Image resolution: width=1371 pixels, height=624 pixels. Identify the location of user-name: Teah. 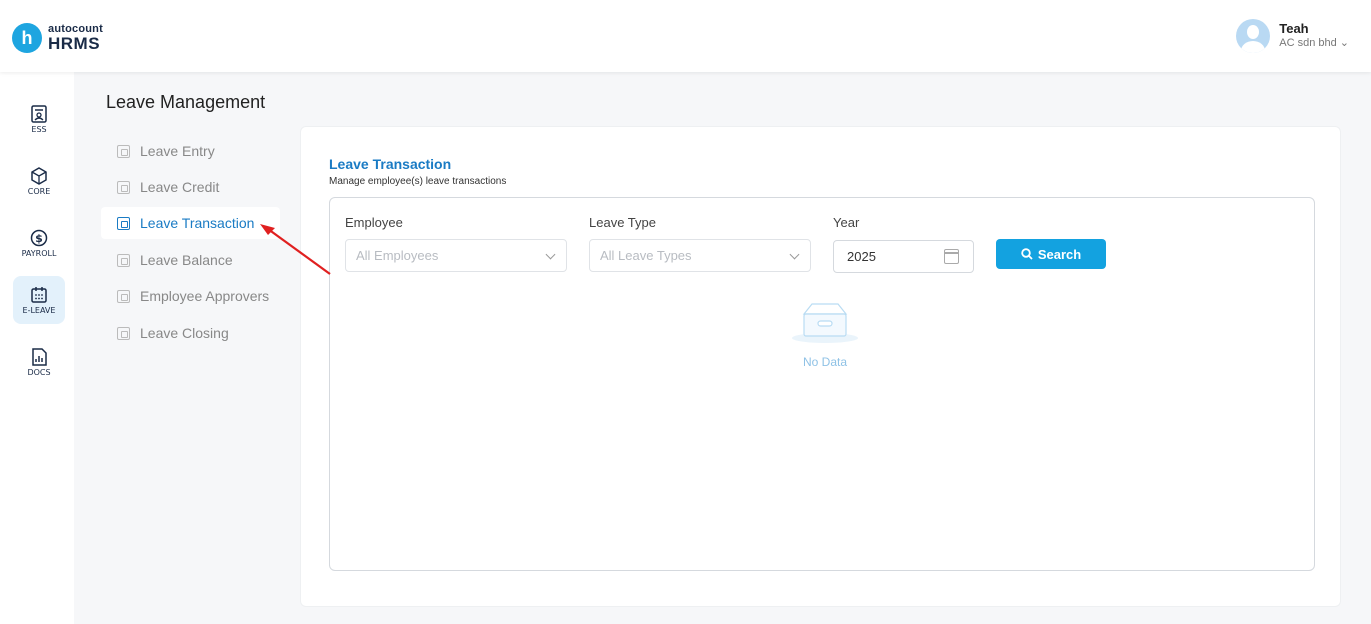
(1294, 28).